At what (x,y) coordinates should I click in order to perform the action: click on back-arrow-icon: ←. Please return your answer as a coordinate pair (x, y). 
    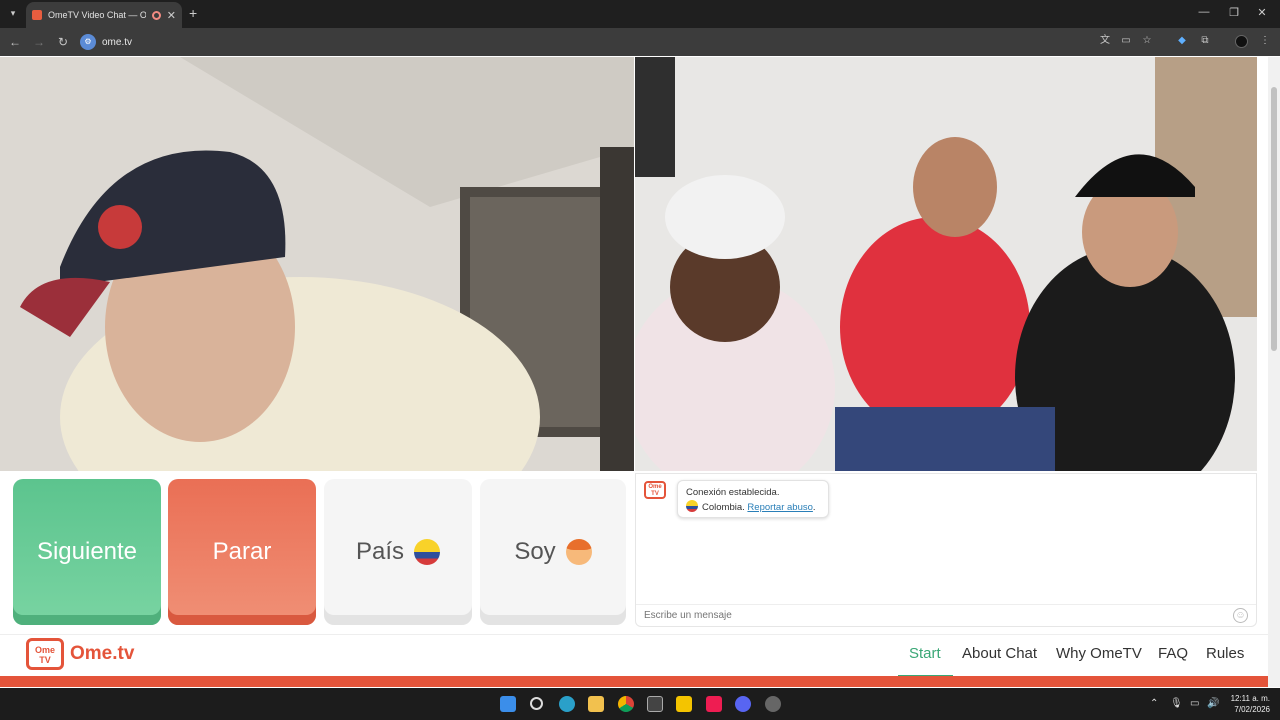
    Looking at the image, I should click on (15, 42).